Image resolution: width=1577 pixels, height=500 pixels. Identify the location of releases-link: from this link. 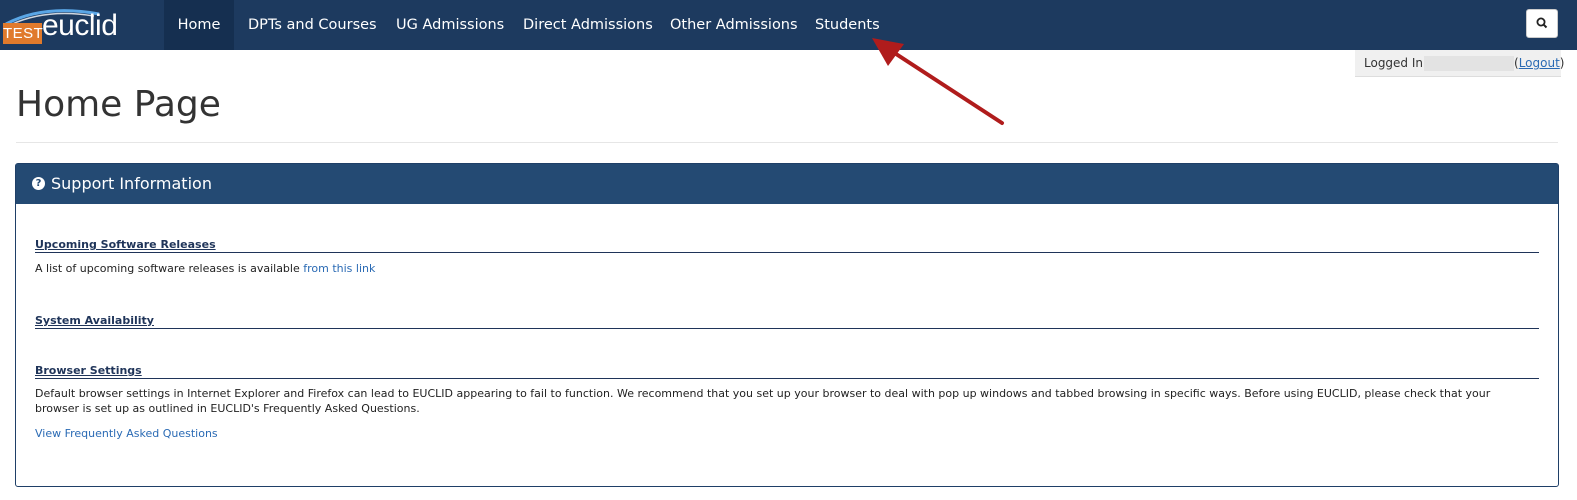
(339, 268).